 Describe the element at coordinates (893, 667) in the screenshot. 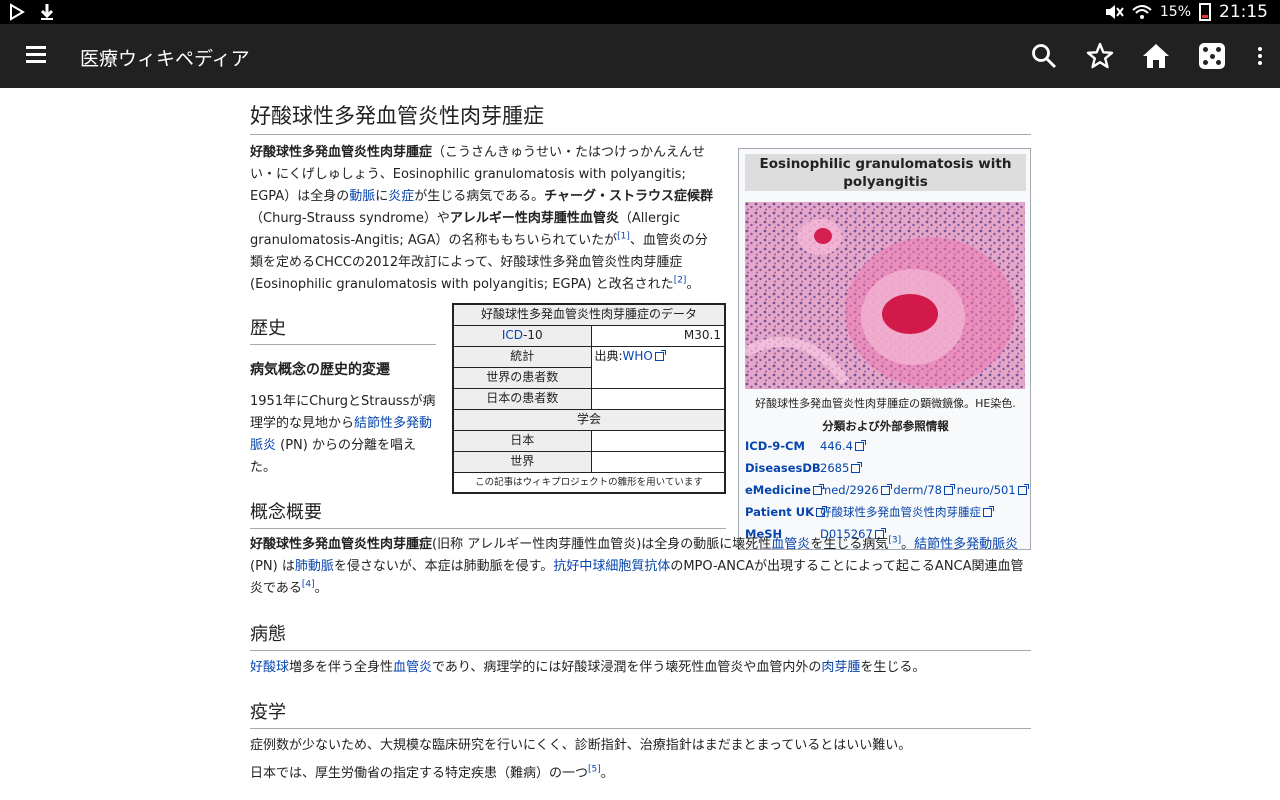

I see `pathology-text: を生じる。` at that location.